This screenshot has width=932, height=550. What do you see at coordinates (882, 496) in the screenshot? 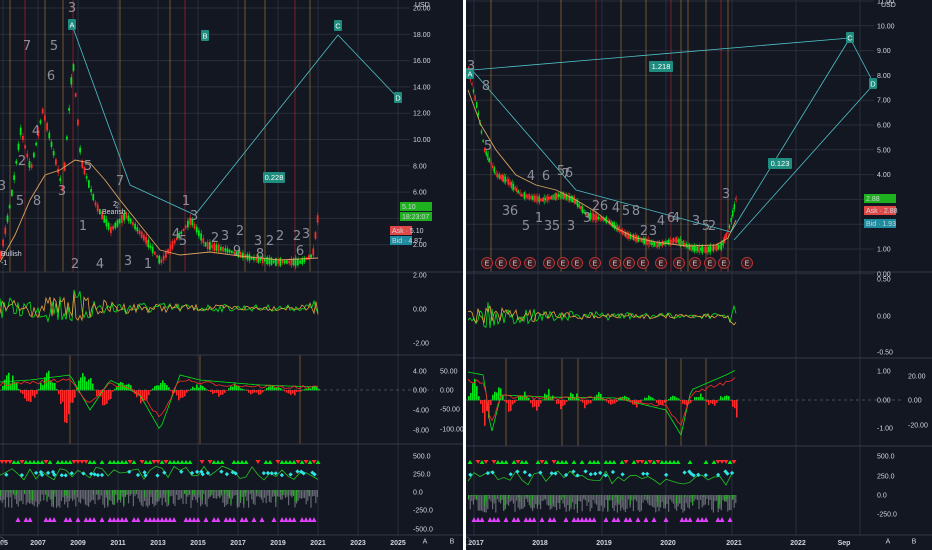
I see `osc3-tick-label: 0.0` at bounding box center [882, 496].